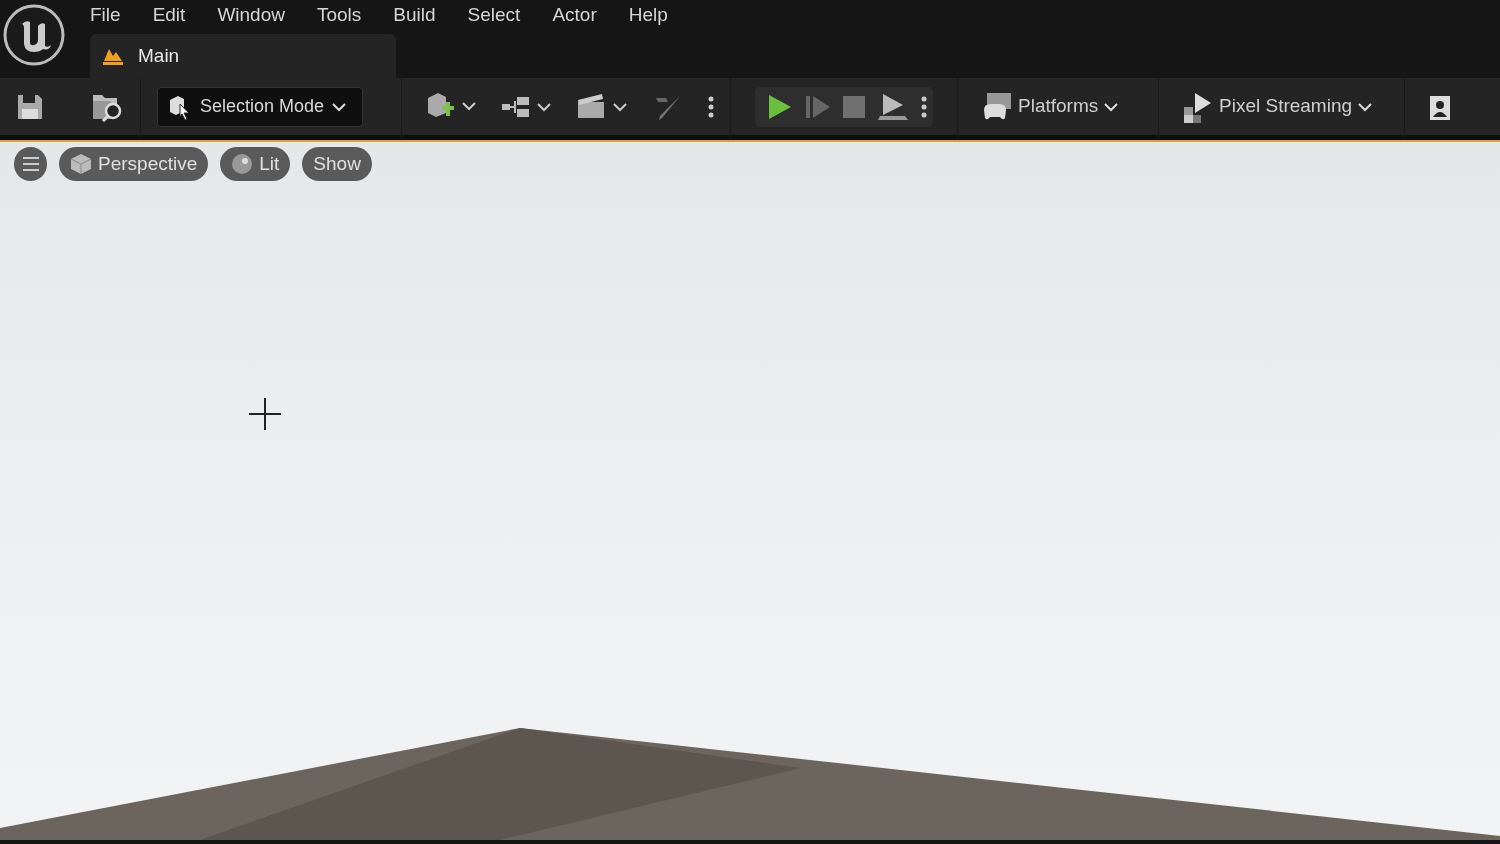 Image resolution: width=1500 pixels, height=844 pixels. I want to click on hamburger-icon, so click(30, 164).